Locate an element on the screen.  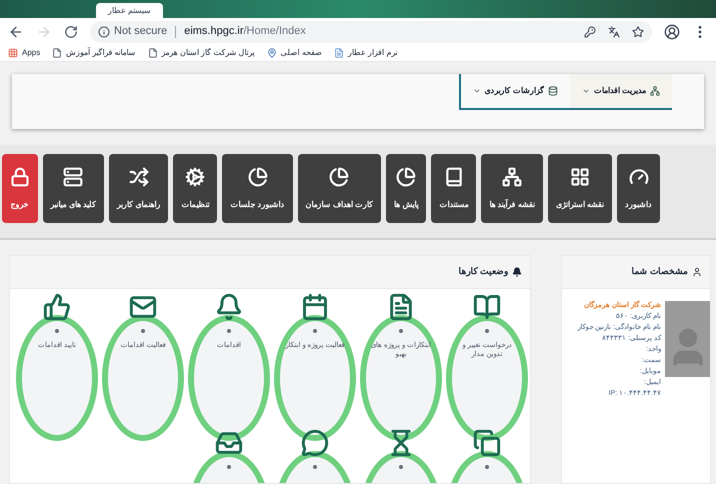
bookmark-item: صفحه اصلی is located at coordinates (294, 53).